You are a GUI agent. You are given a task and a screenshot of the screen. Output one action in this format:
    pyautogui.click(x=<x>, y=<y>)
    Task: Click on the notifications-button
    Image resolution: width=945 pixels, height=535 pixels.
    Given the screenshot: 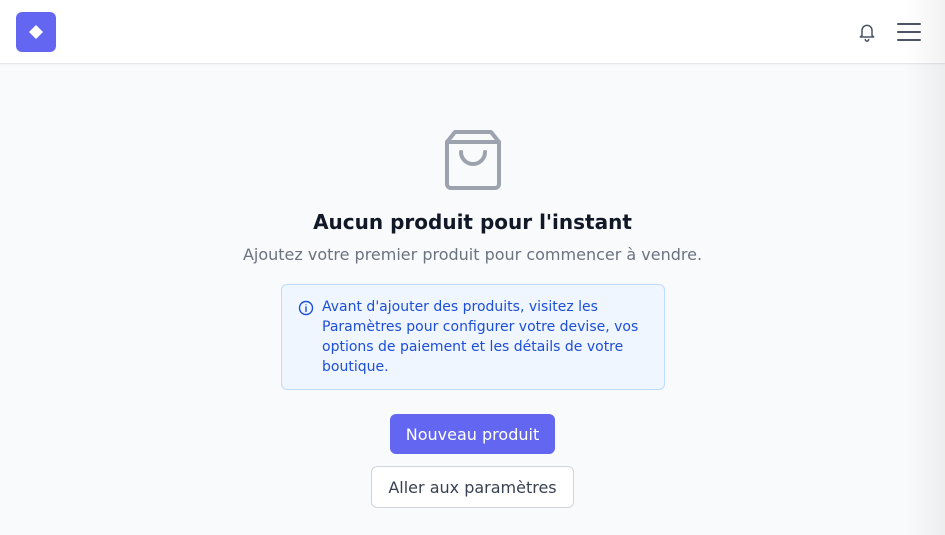 What is the action you would take?
    pyautogui.click(x=867, y=32)
    